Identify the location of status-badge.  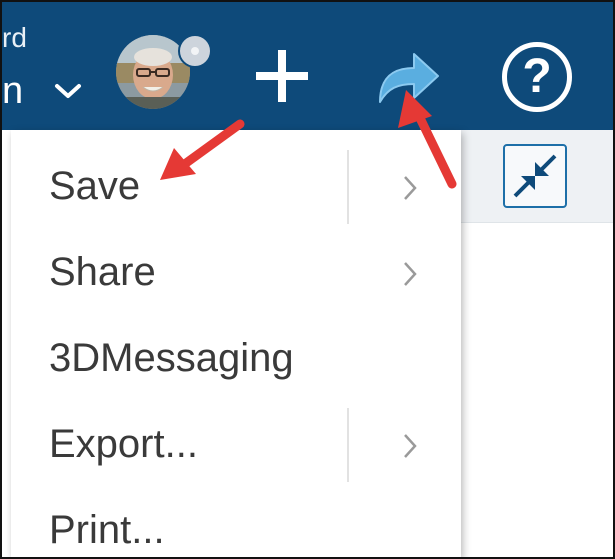
(195, 51).